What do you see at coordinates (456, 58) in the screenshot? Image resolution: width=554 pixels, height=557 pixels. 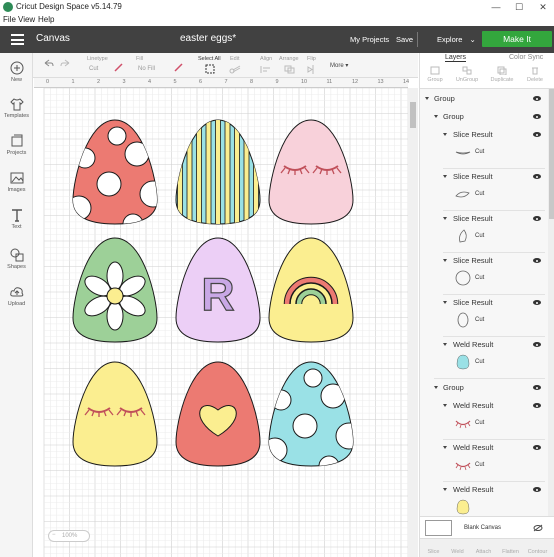 I see `tab-layers: Layers` at bounding box center [456, 58].